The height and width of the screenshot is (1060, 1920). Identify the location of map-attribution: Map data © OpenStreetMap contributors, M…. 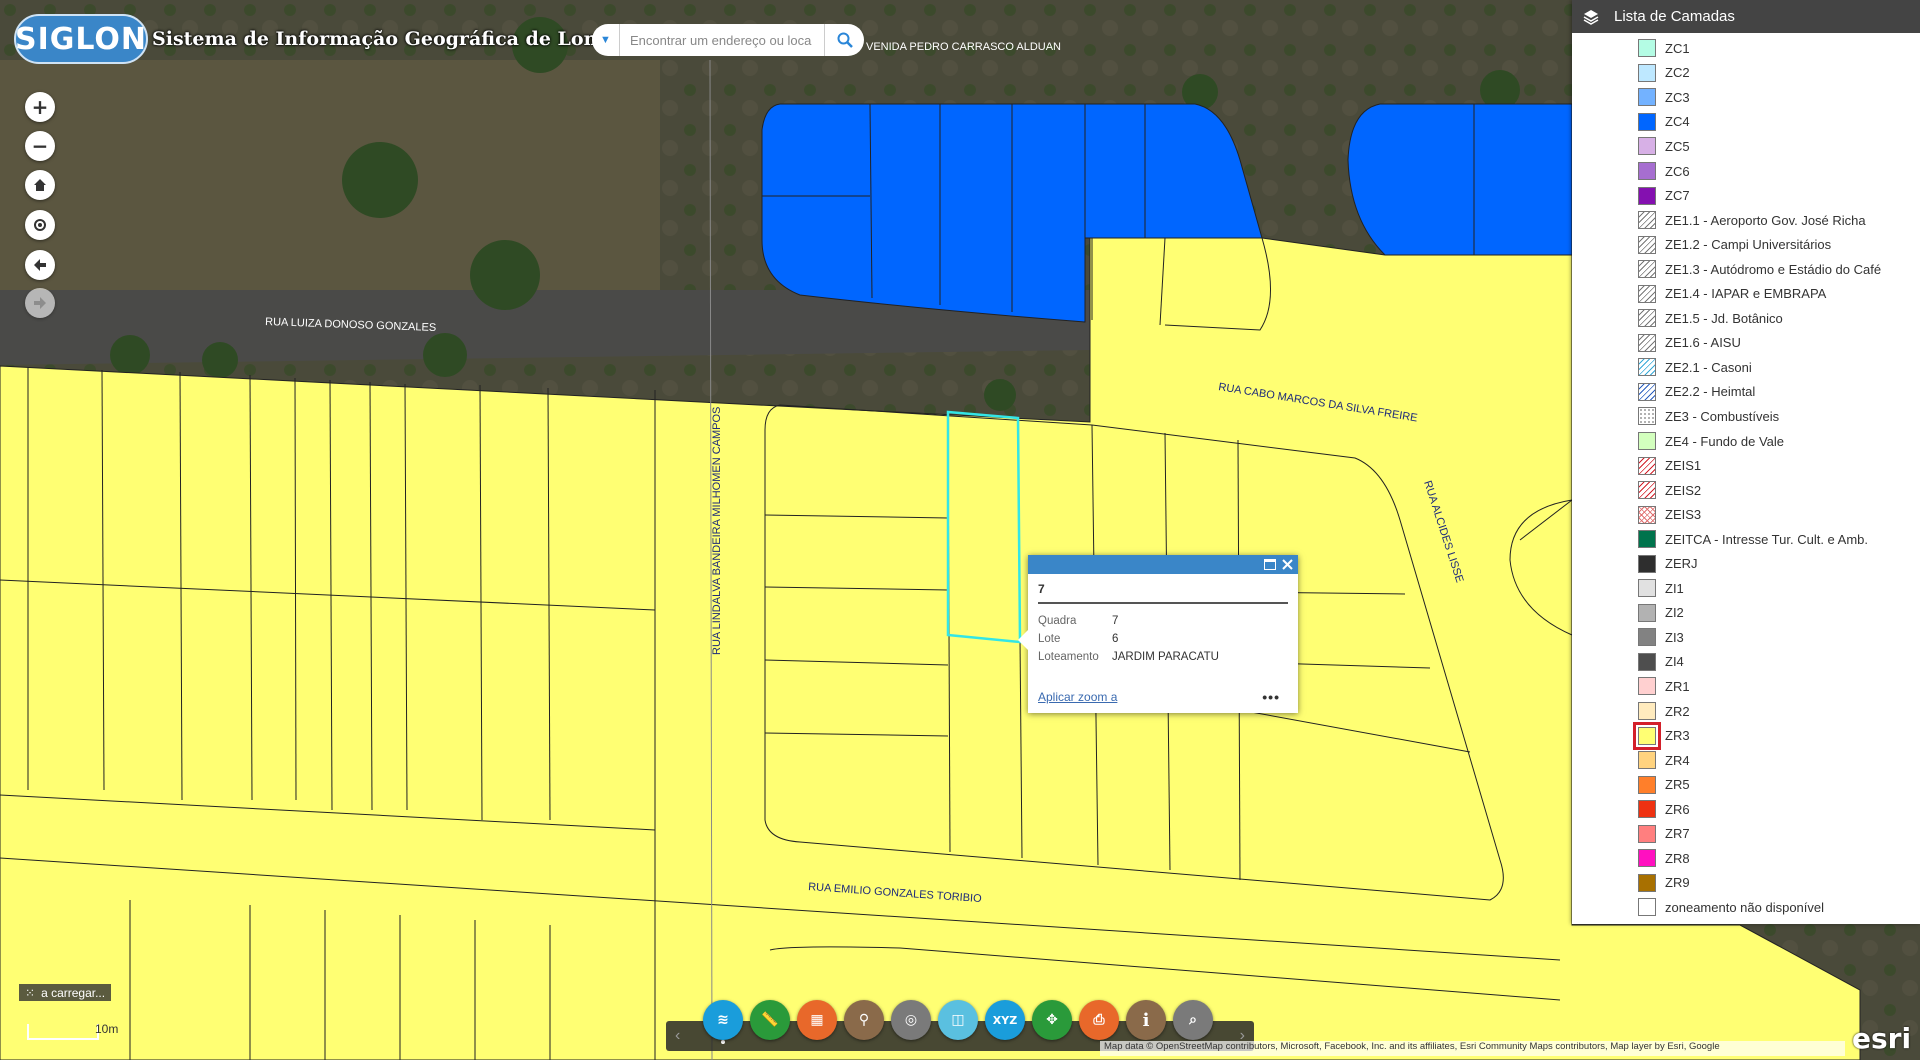
(1472, 1048).